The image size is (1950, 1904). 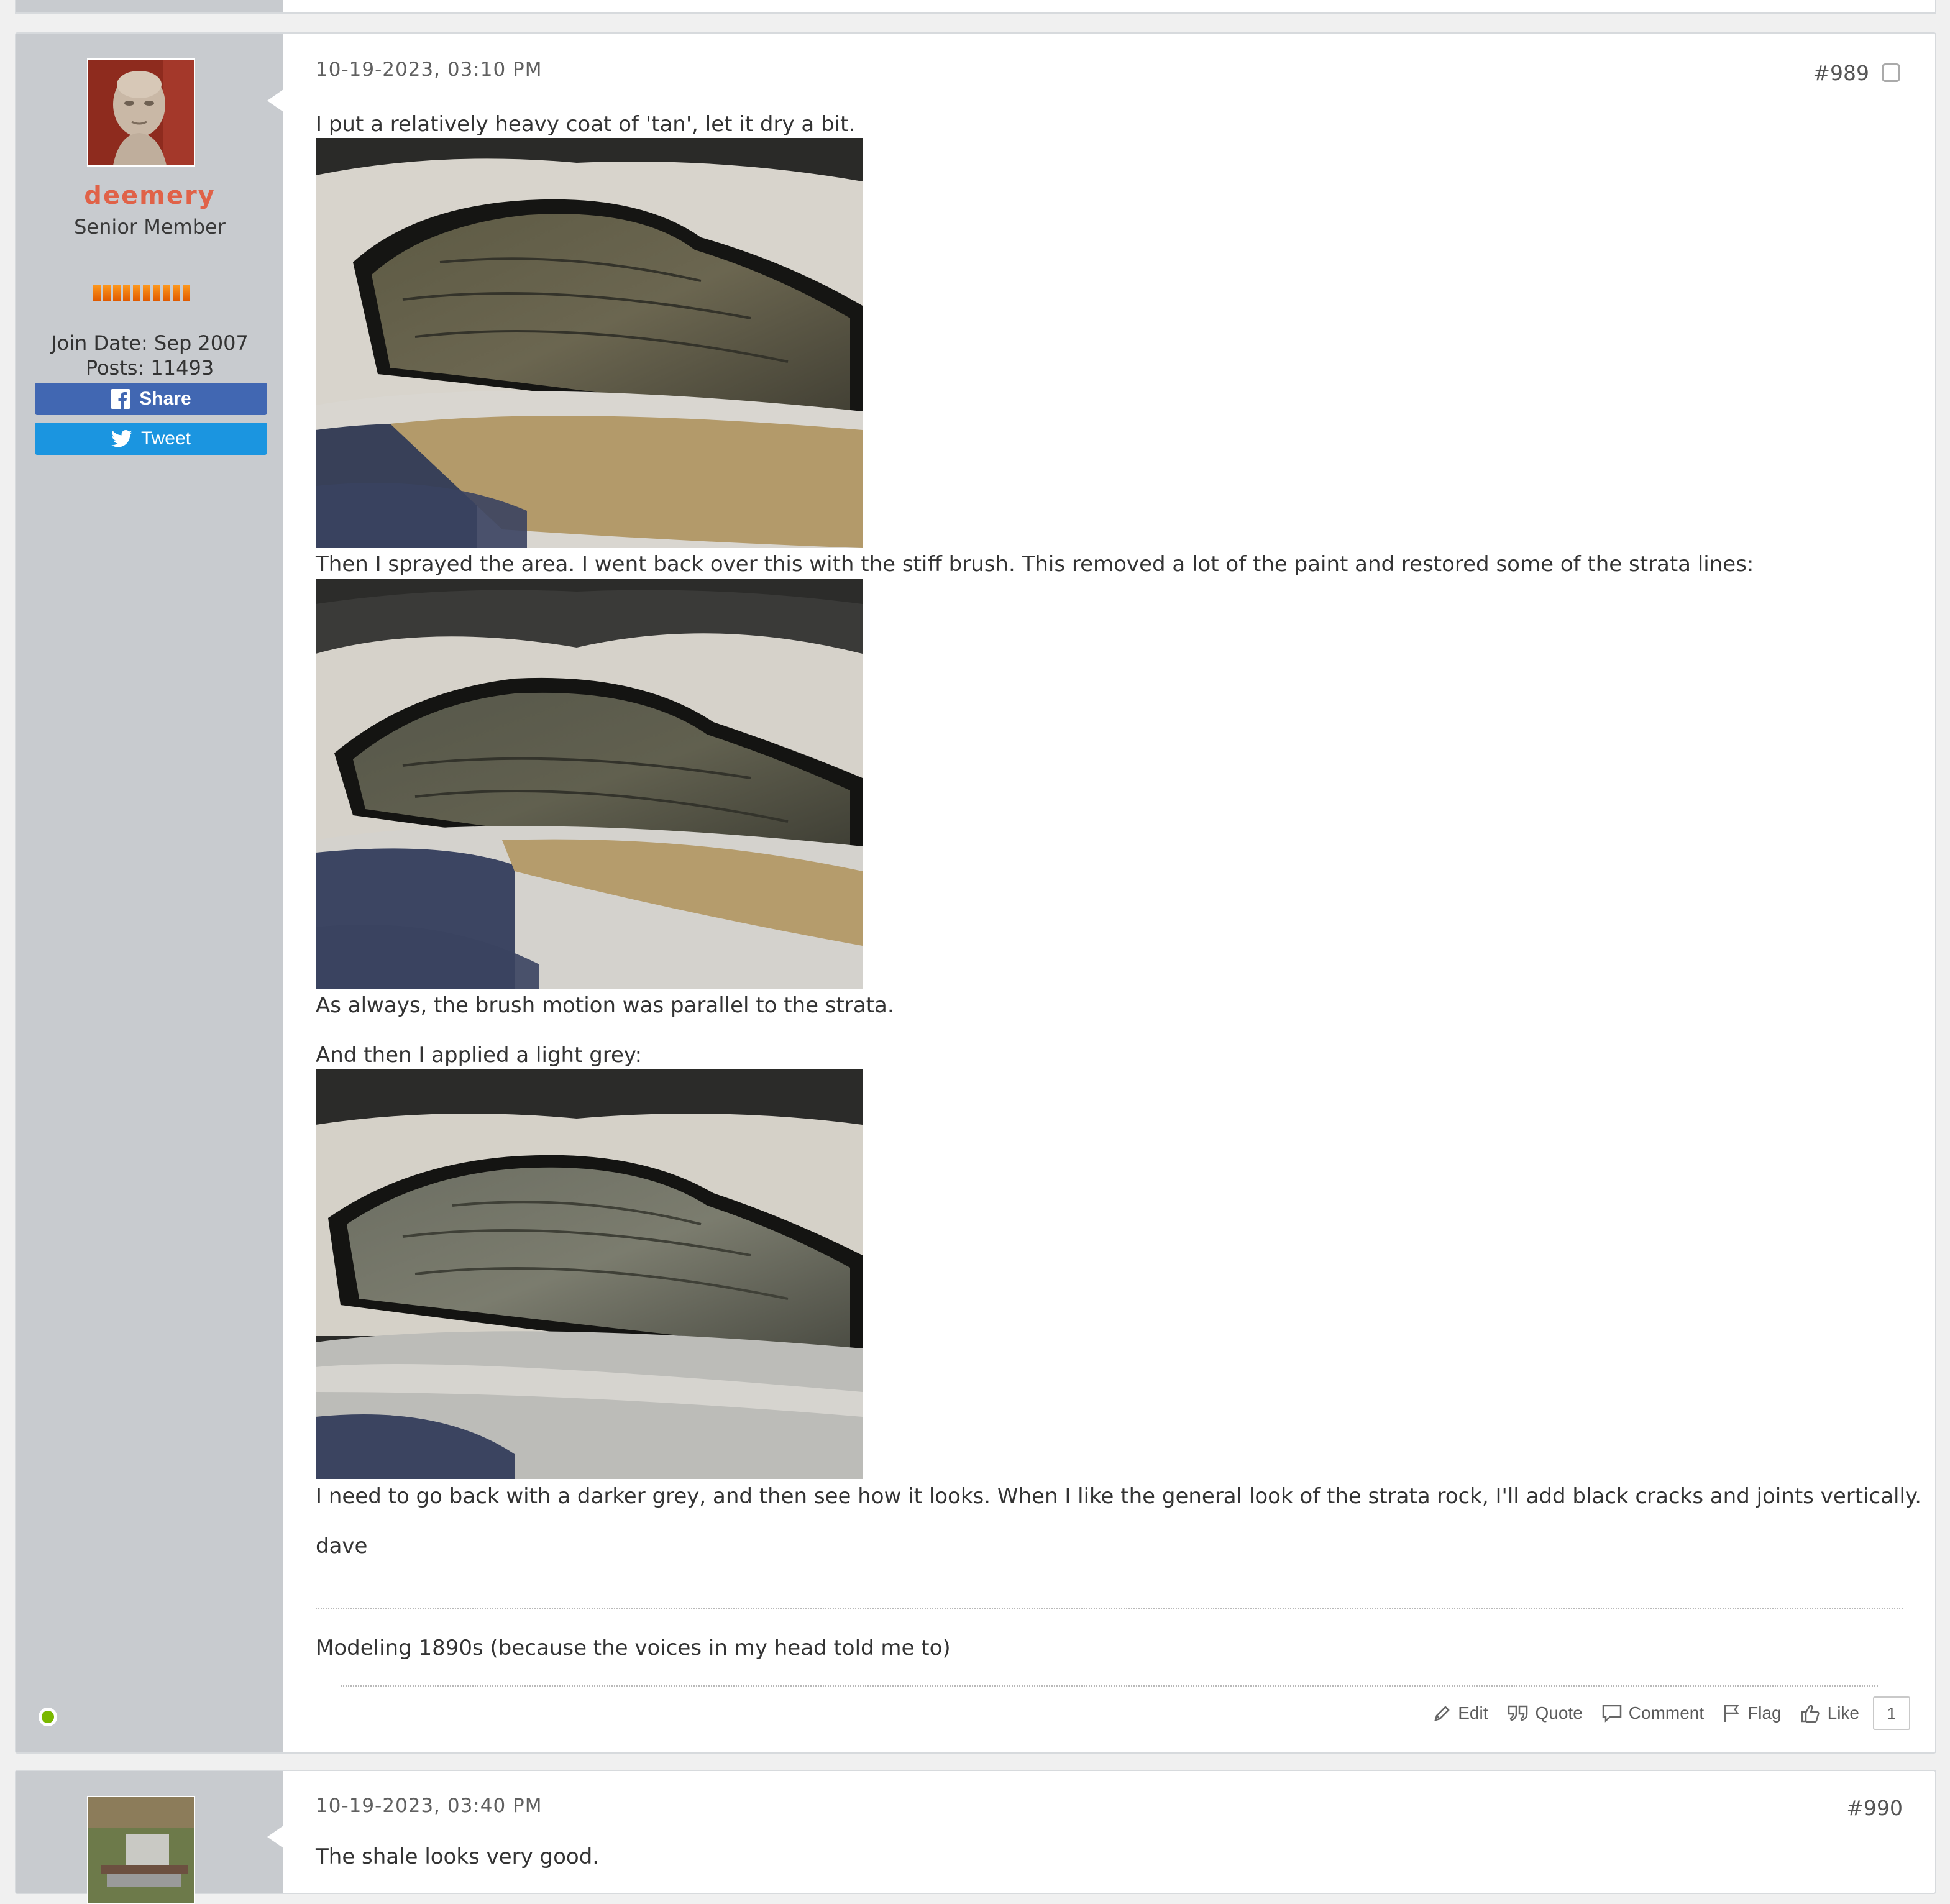 I want to click on flag-icon, so click(x=1732, y=1714).